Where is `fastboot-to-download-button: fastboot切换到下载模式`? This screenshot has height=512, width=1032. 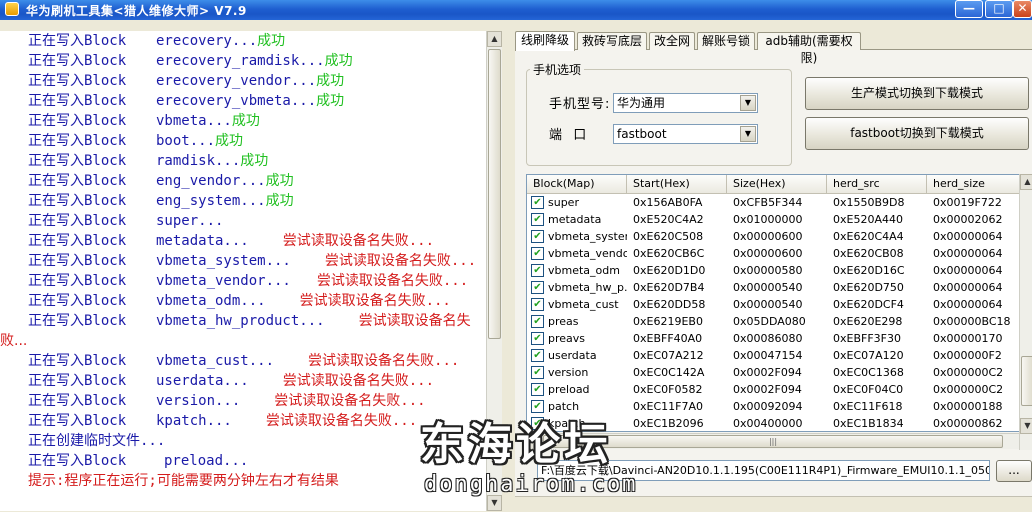
fastboot-to-download-button: fastboot切换到下载模式 is located at coordinates (917, 133).